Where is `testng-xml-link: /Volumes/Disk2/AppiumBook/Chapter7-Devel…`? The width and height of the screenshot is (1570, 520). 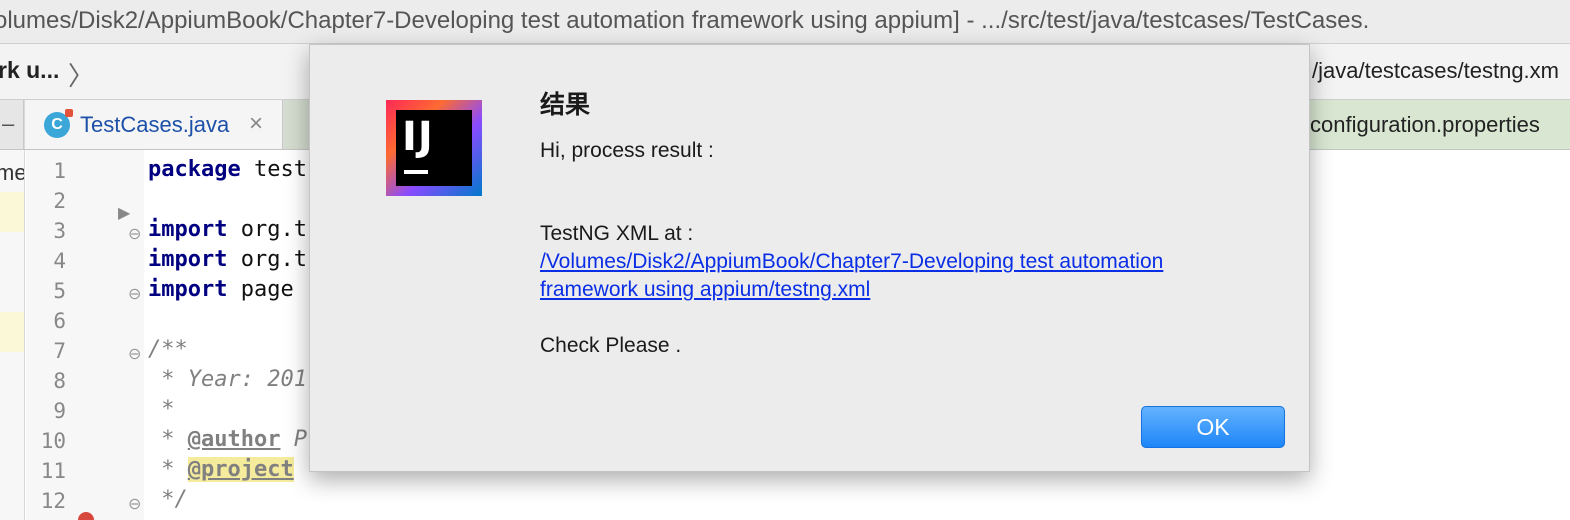
testng-xml-link: /Volumes/Disk2/AppiumBook/Chapter7-Devel… is located at coordinates (900, 276).